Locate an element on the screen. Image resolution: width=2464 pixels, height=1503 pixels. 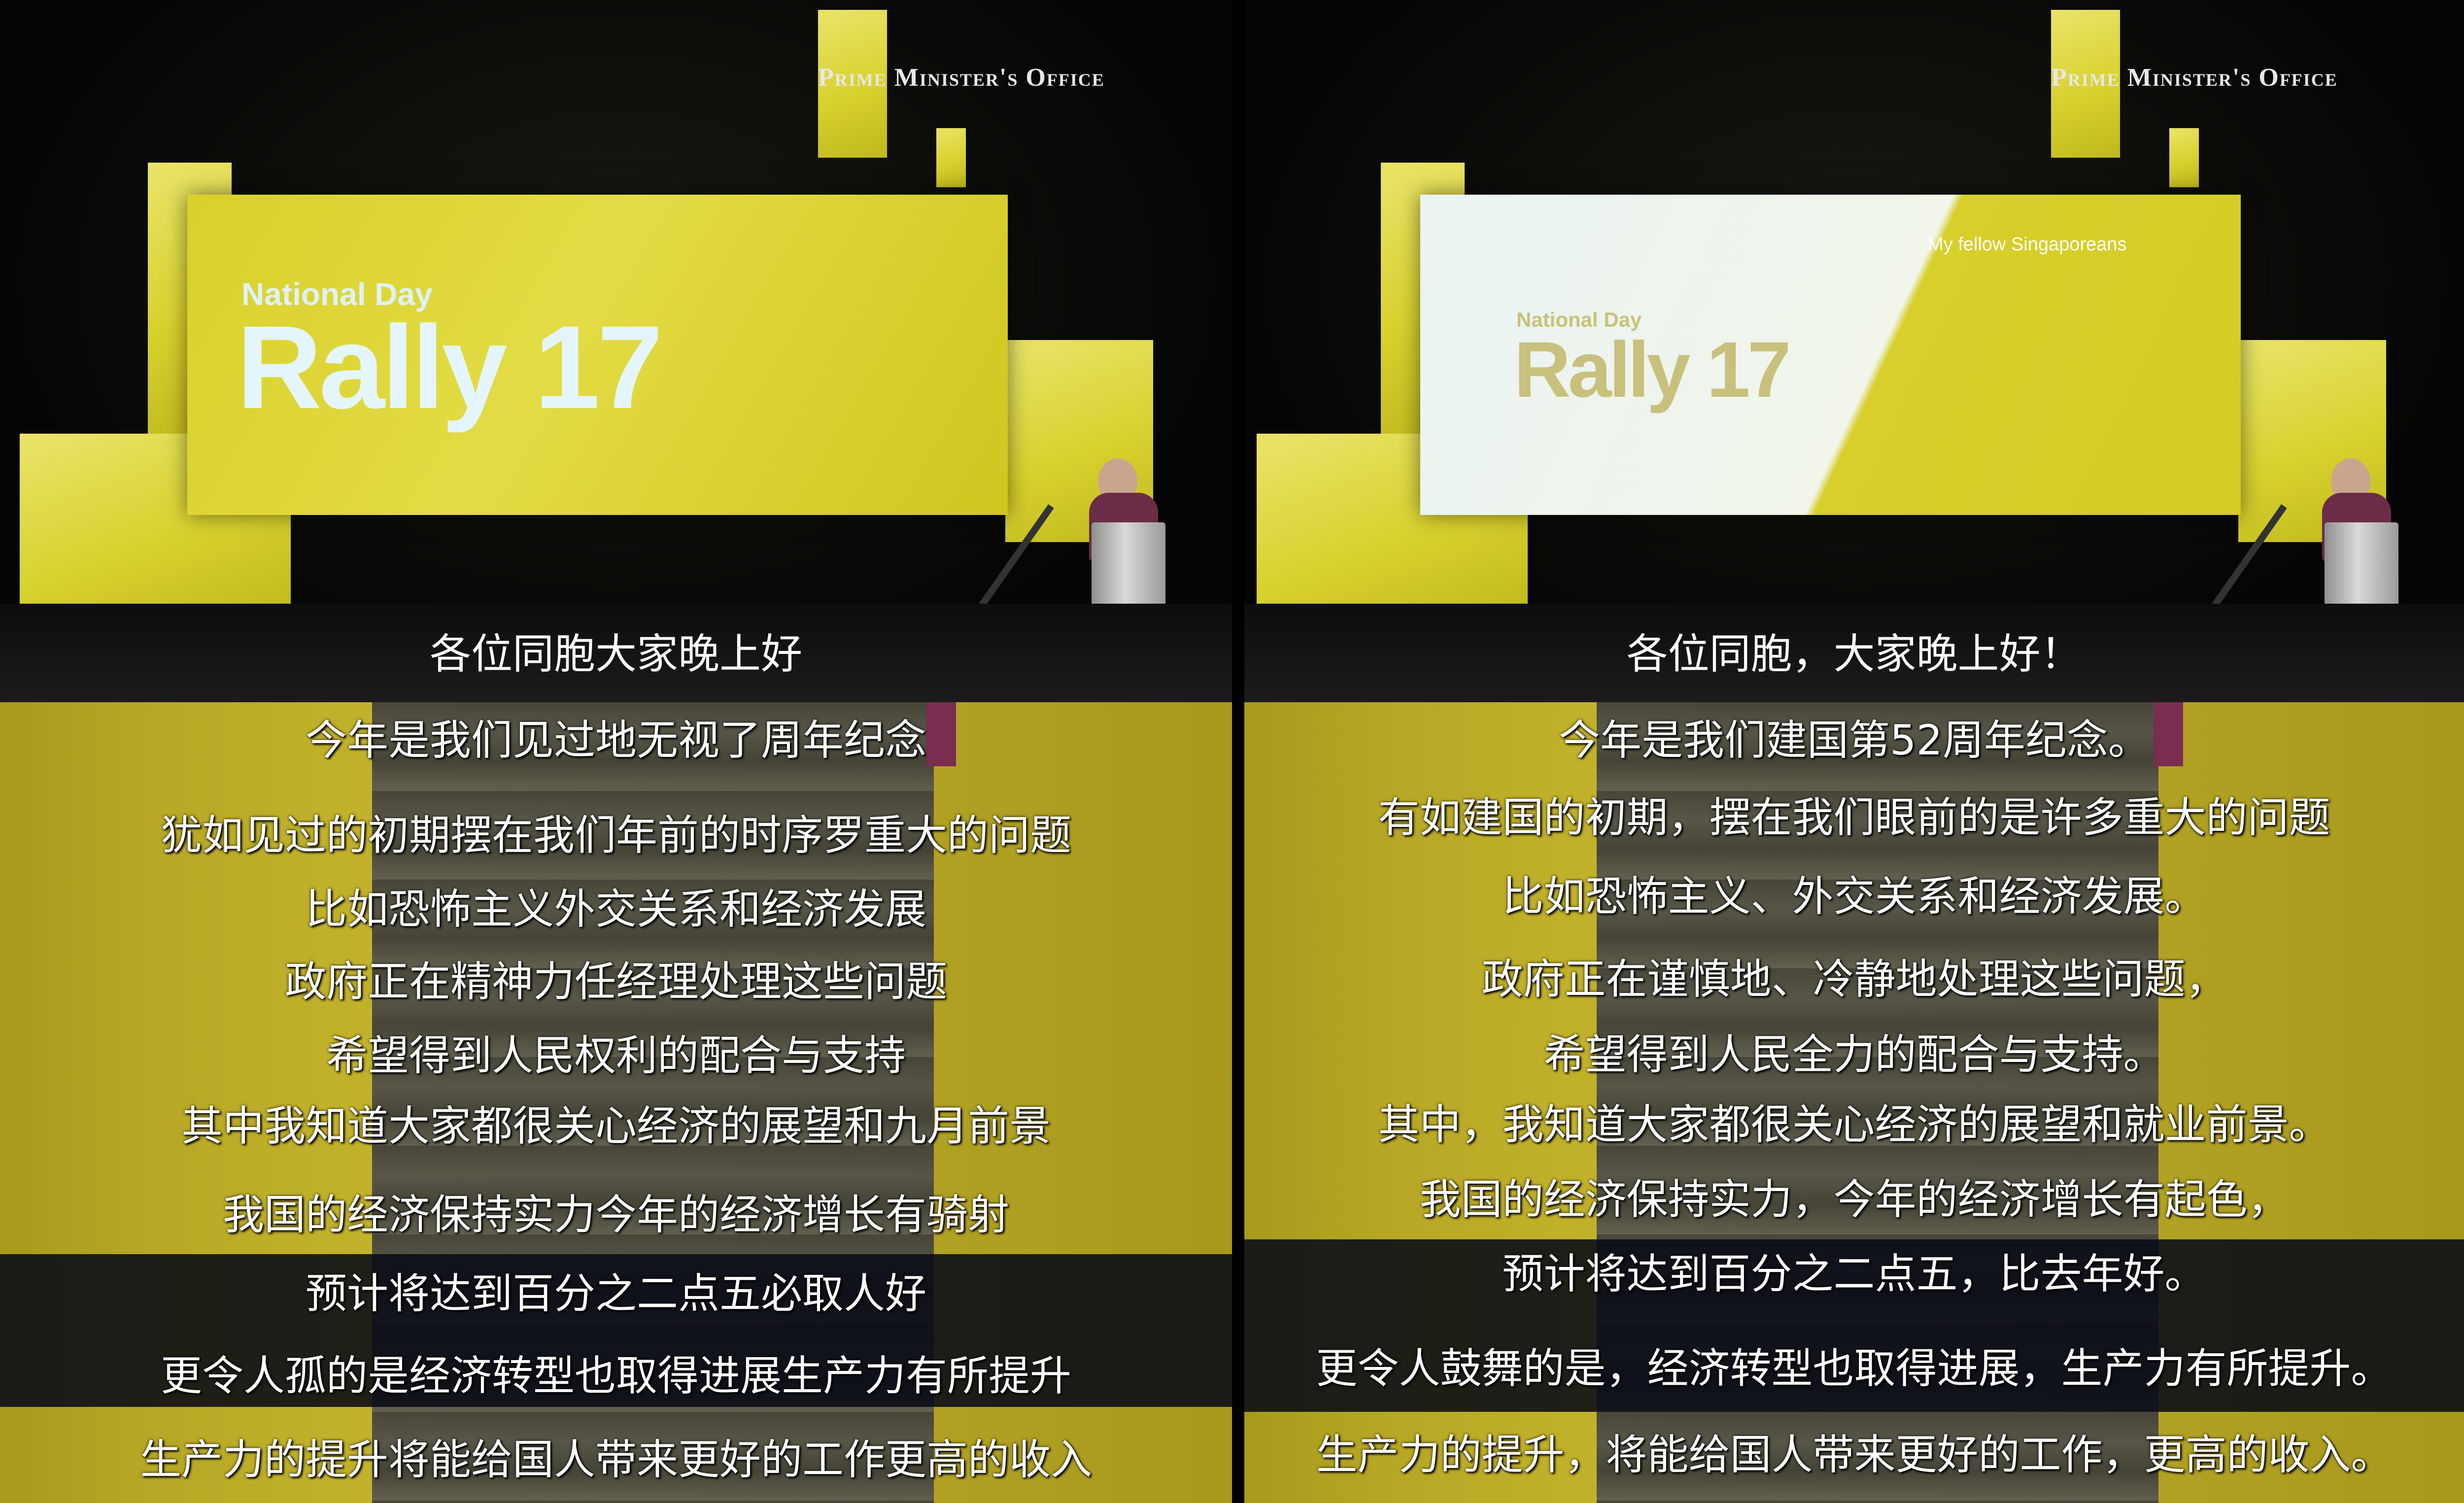
subtitle-line: 有如建国的初期，摆在我们眼前的是许多重大的问题 is located at coordinates (1854, 817).